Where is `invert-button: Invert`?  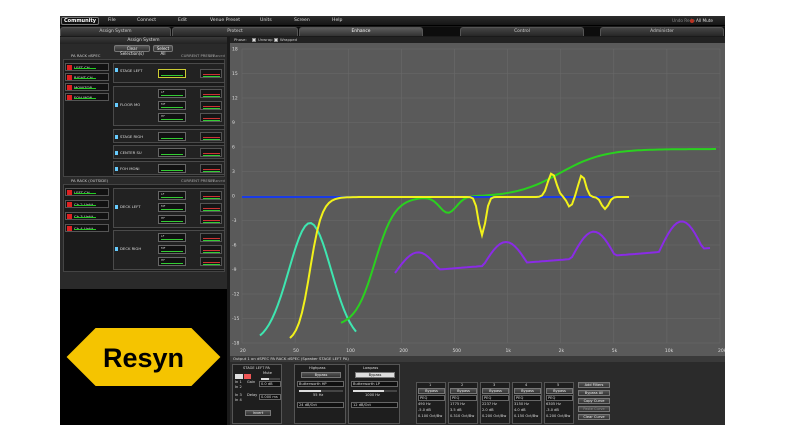
invert-button: Invert is located at coordinates (258, 413).